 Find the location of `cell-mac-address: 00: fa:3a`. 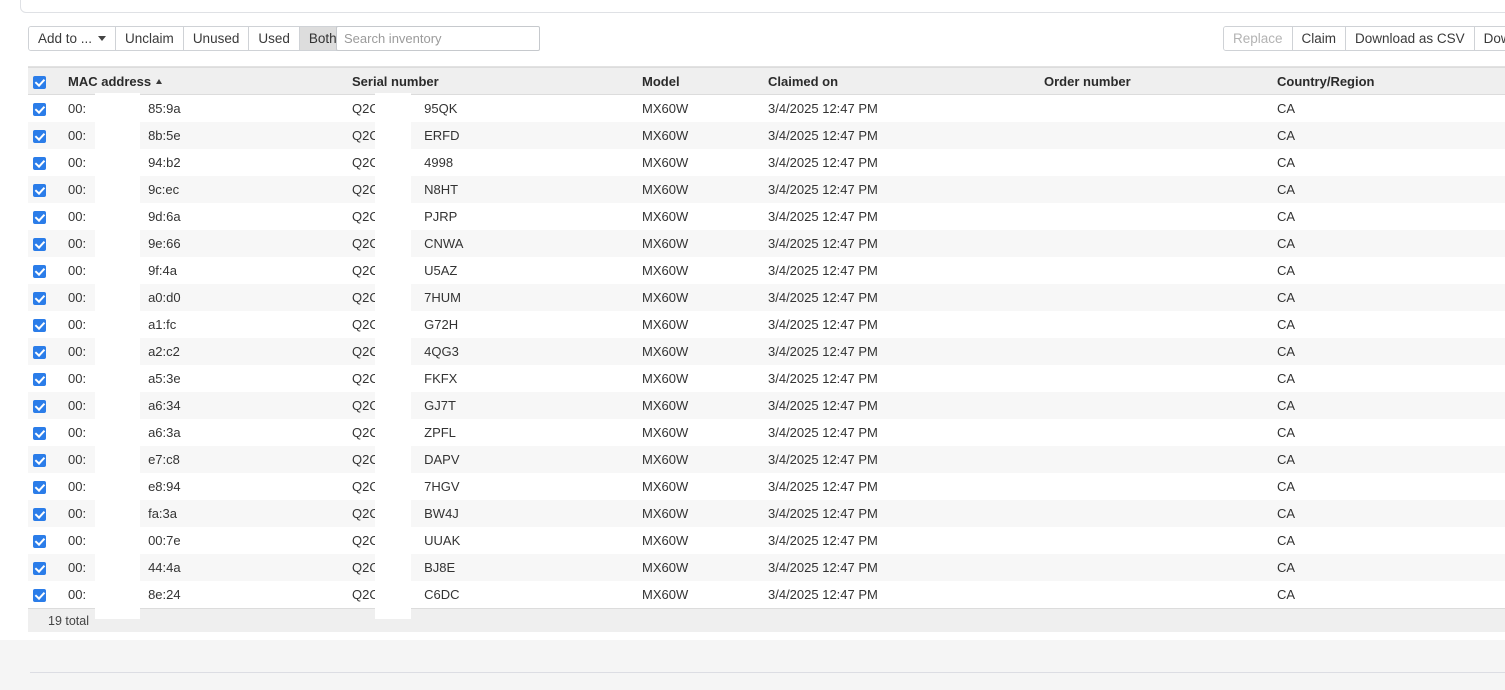

cell-mac-address: 00: fa:3a is located at coordinates (198, 513).